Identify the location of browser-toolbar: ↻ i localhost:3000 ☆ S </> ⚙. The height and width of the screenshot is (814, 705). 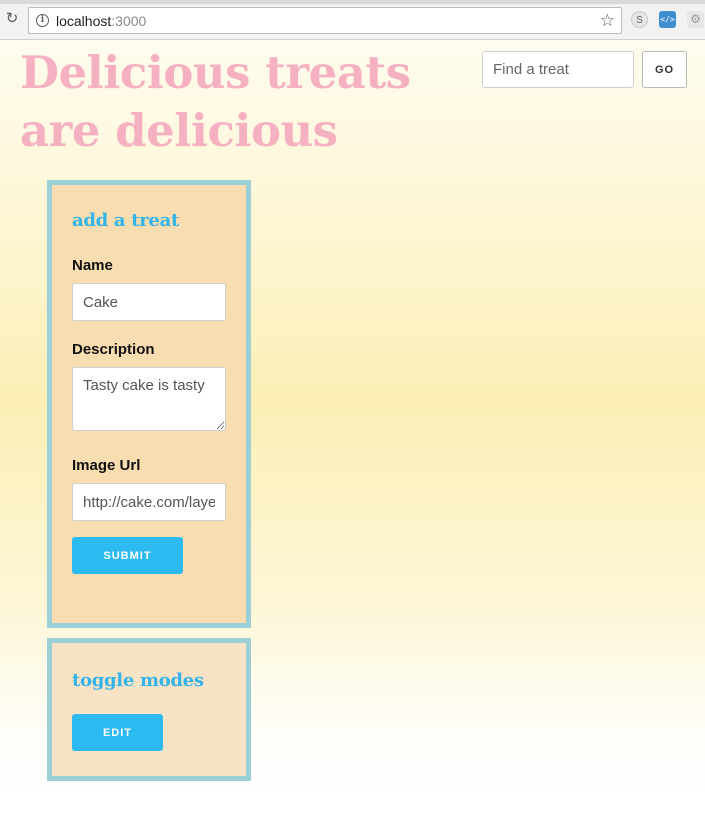
(352, 20).